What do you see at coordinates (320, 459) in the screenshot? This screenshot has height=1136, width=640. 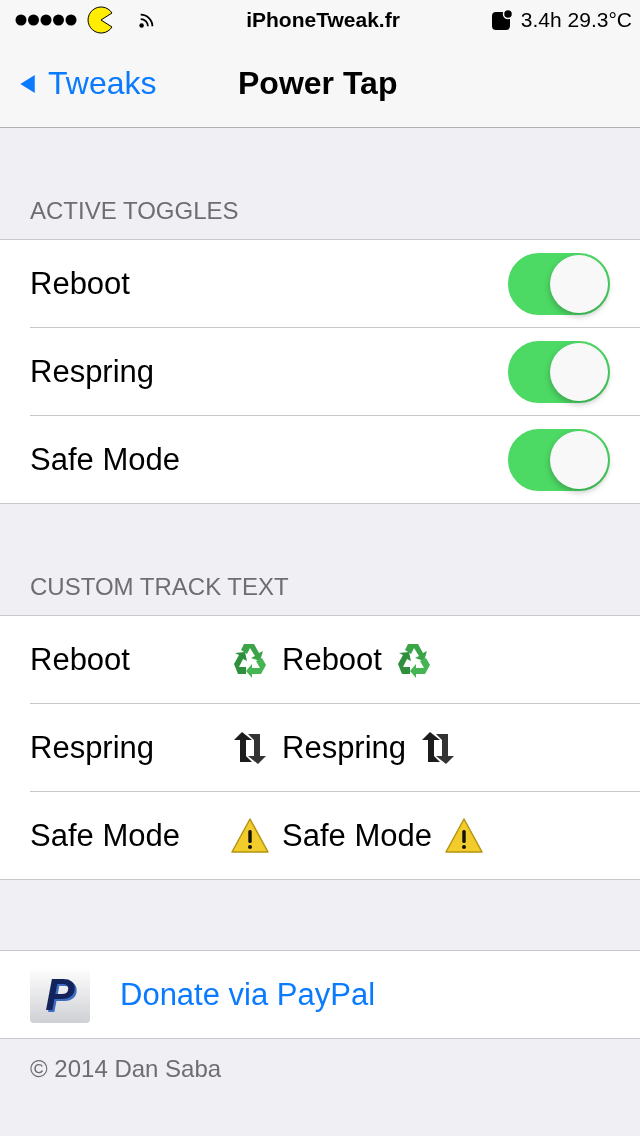 I see `settings-row: Safe Mode` at bounding box center [320, 459].